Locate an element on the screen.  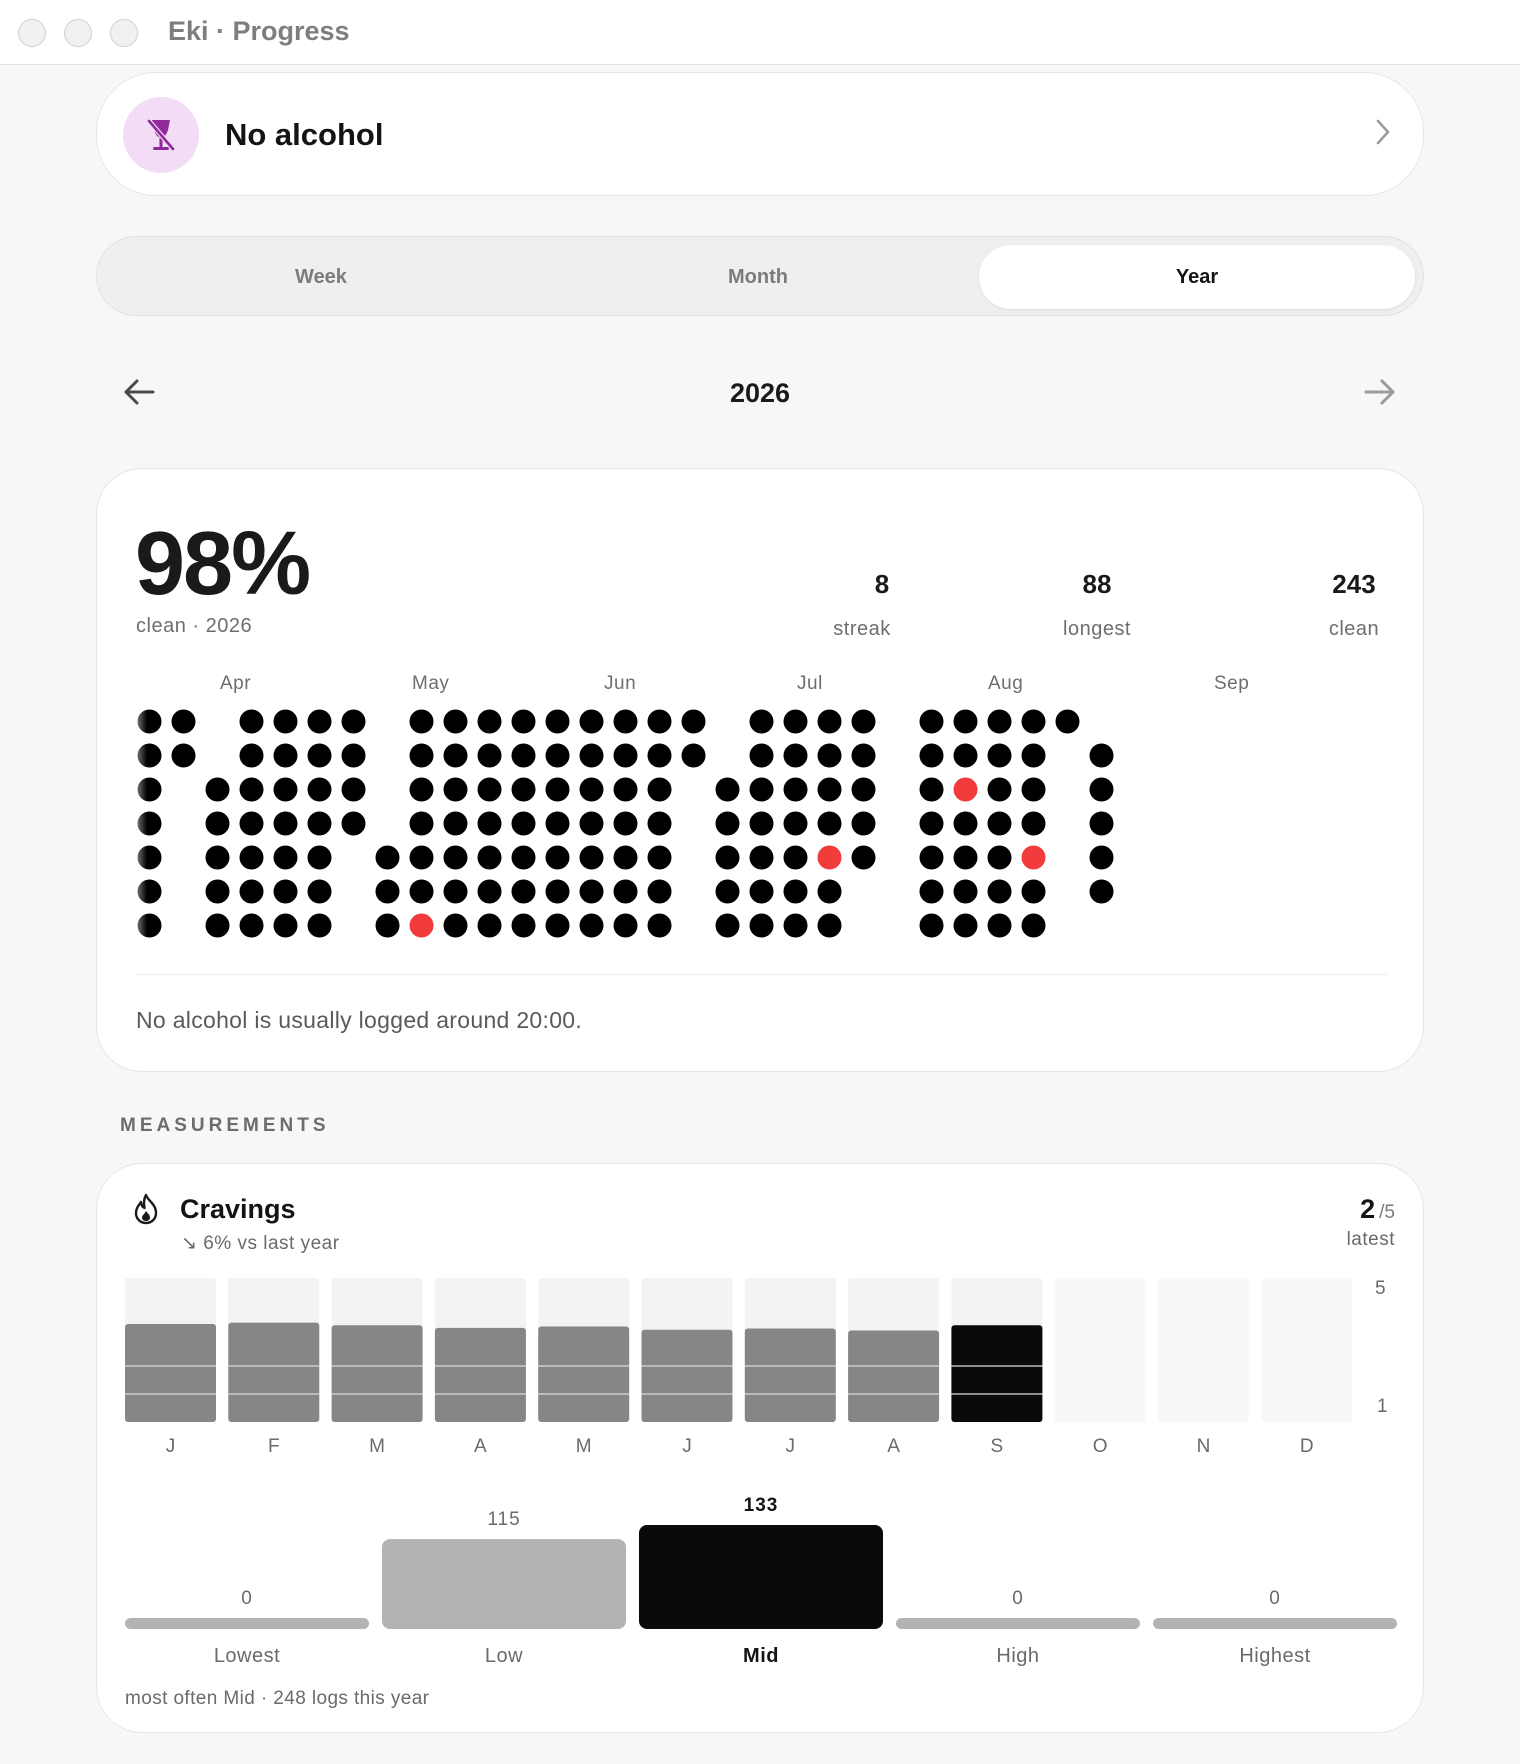
habit-selector: No alcohol is located at coordinates (760, 134).